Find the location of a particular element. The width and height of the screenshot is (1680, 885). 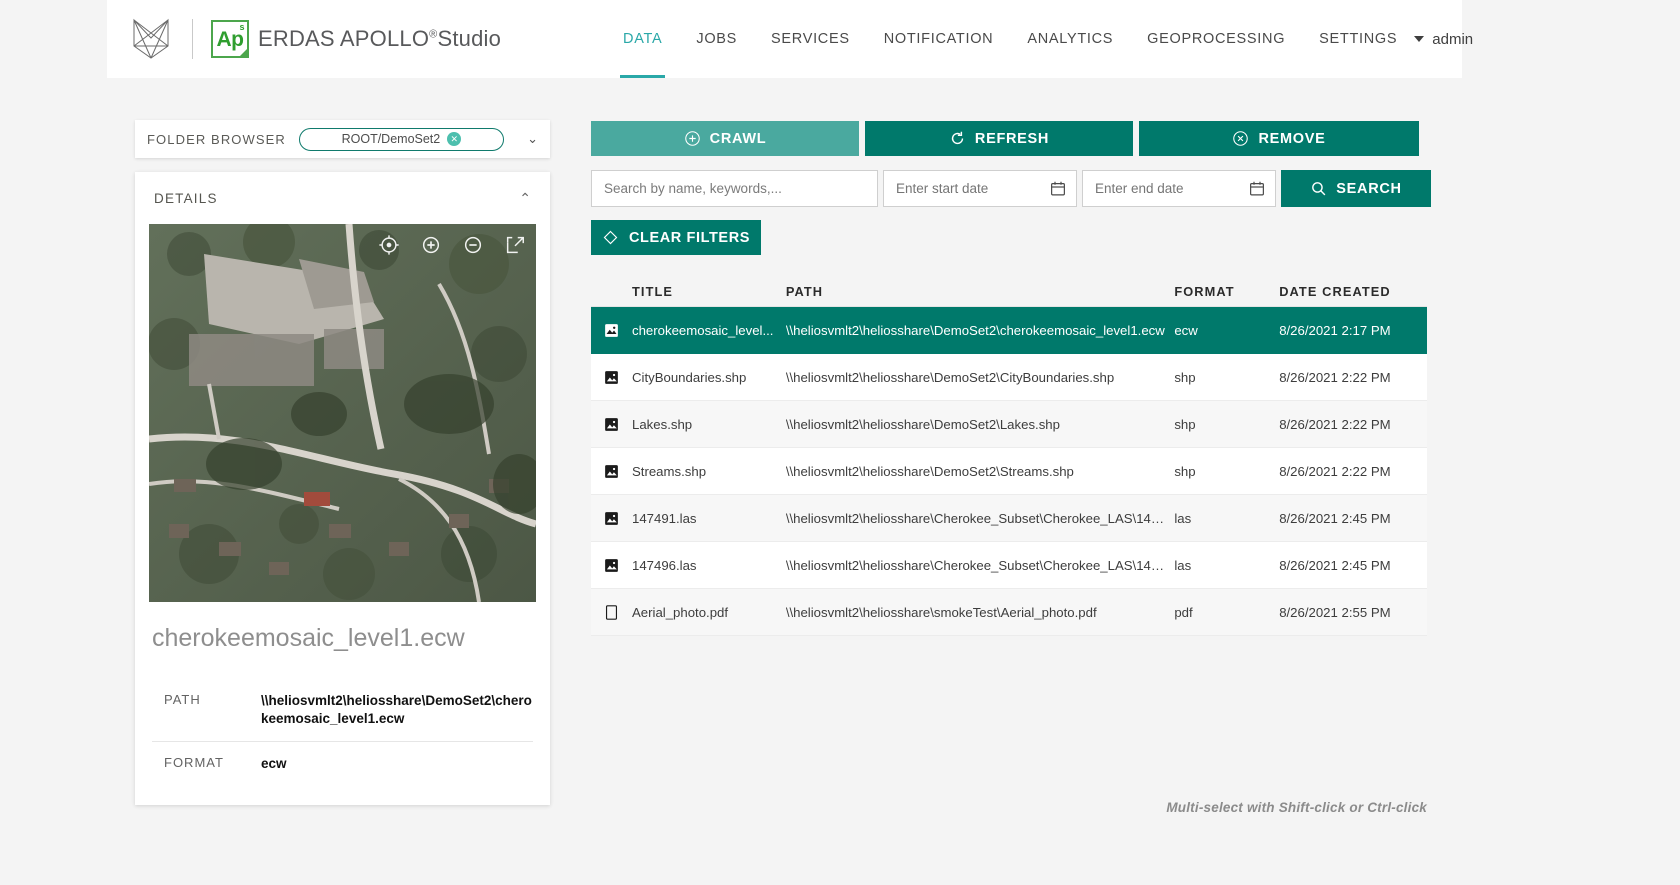

column-header-title: TITLE is located at coordinates (709, 291).